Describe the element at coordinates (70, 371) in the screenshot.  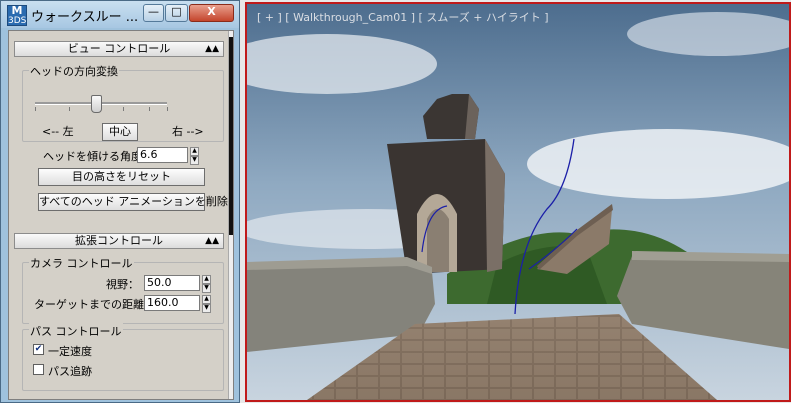
I see `follow-path-label: パス追跡` at that location.